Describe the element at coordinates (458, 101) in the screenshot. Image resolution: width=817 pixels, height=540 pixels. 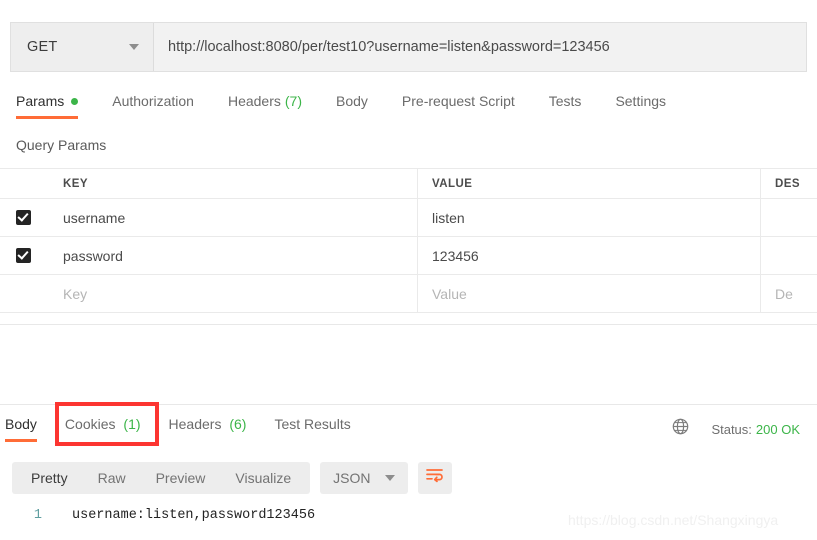
I see `tab-pre-request-script-label: Pre-request Script` at that location.